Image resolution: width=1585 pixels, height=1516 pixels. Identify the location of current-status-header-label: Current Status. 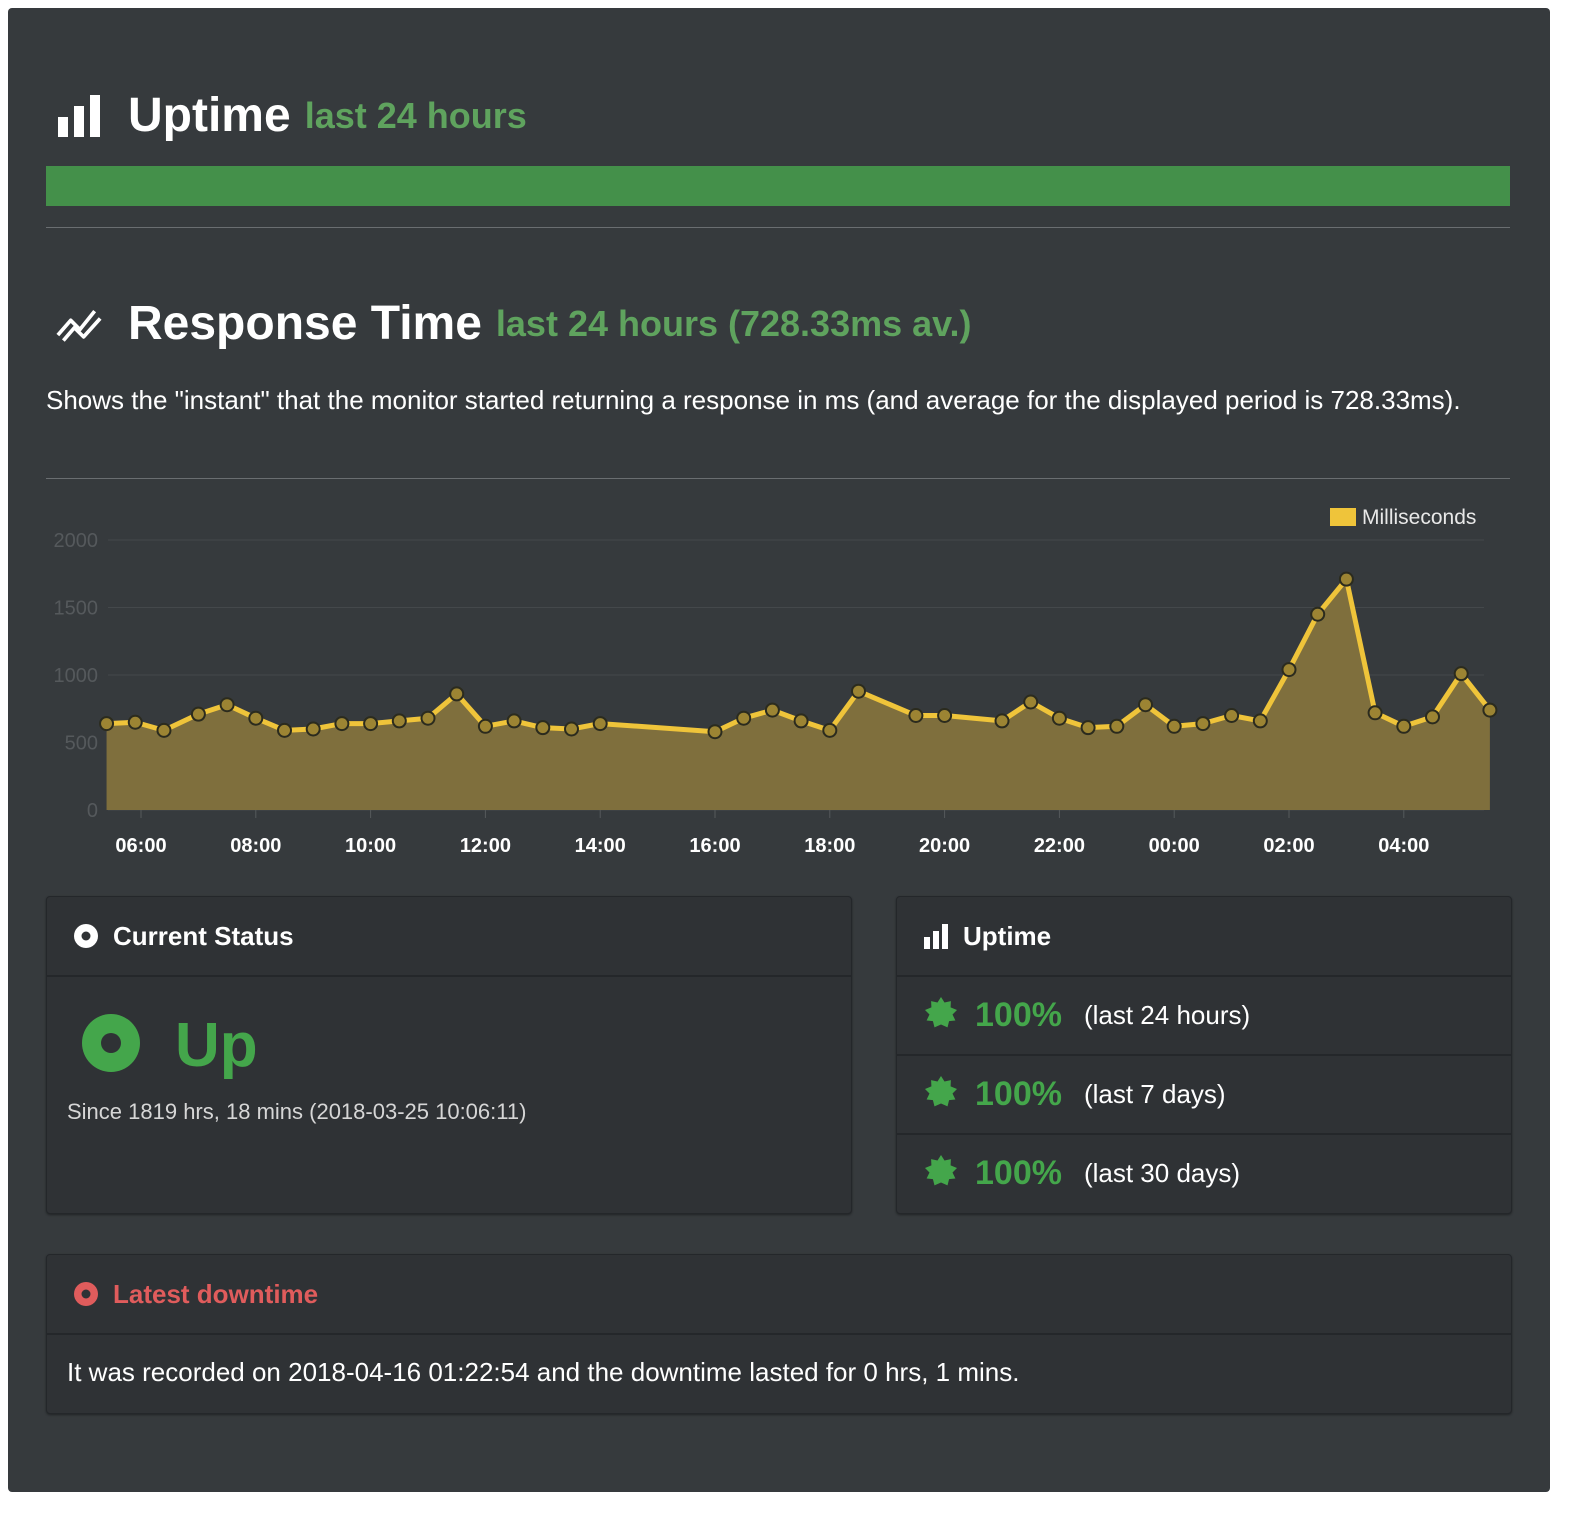
(203, 935).